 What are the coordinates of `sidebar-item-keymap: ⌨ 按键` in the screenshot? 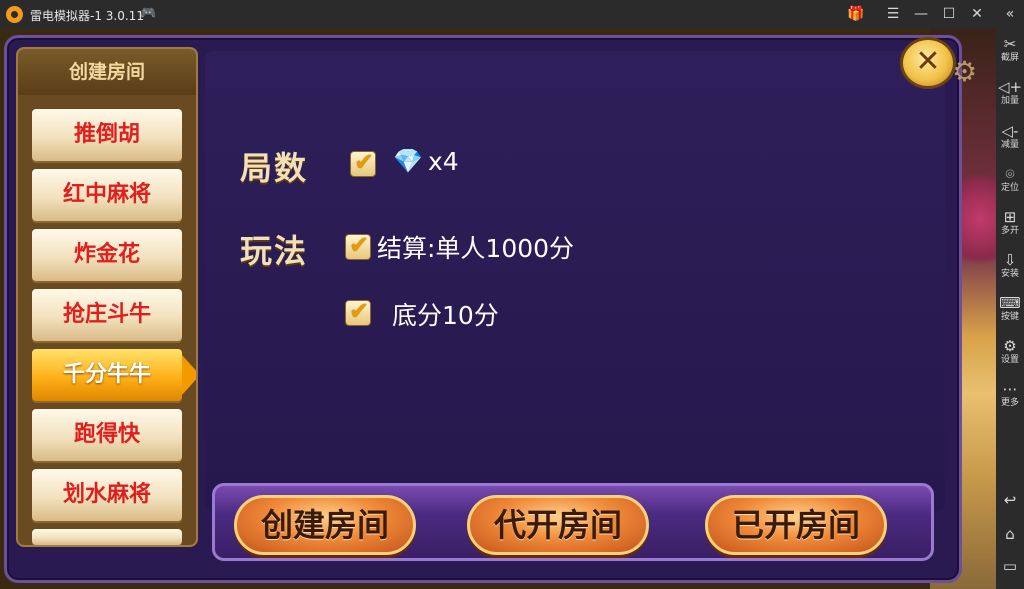 It's located at (1010, 308).